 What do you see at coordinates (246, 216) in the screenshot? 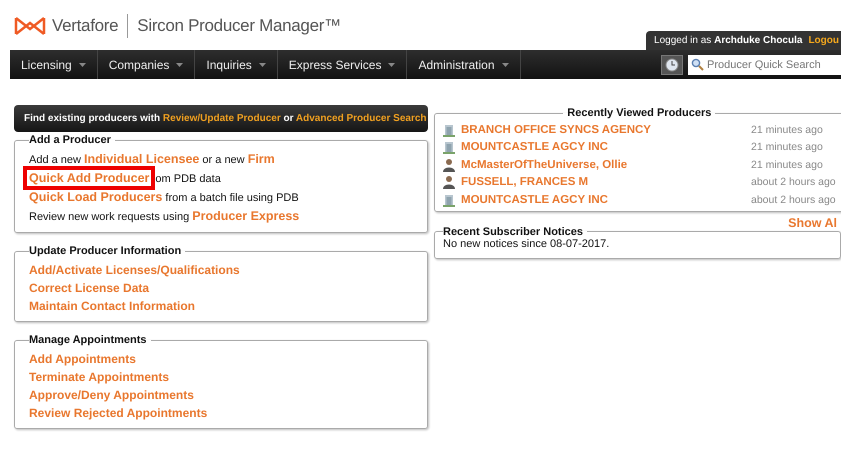
I see `action-link: Producer Express` at bounding box center [246, 216].